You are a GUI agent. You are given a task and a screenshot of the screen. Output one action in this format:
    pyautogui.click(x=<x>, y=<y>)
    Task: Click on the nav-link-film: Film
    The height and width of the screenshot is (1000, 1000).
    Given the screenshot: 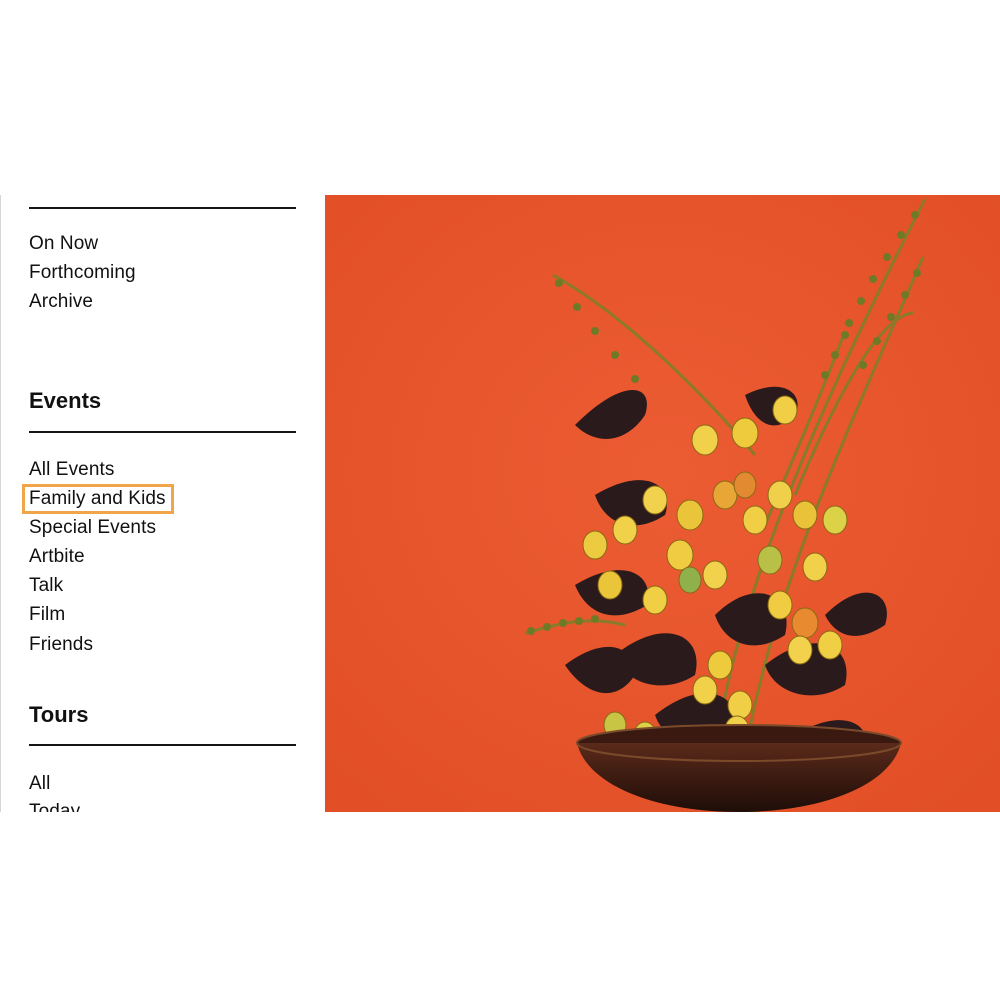 What is the action you would take?
    pyautogui.click(x=47, y=615)
    